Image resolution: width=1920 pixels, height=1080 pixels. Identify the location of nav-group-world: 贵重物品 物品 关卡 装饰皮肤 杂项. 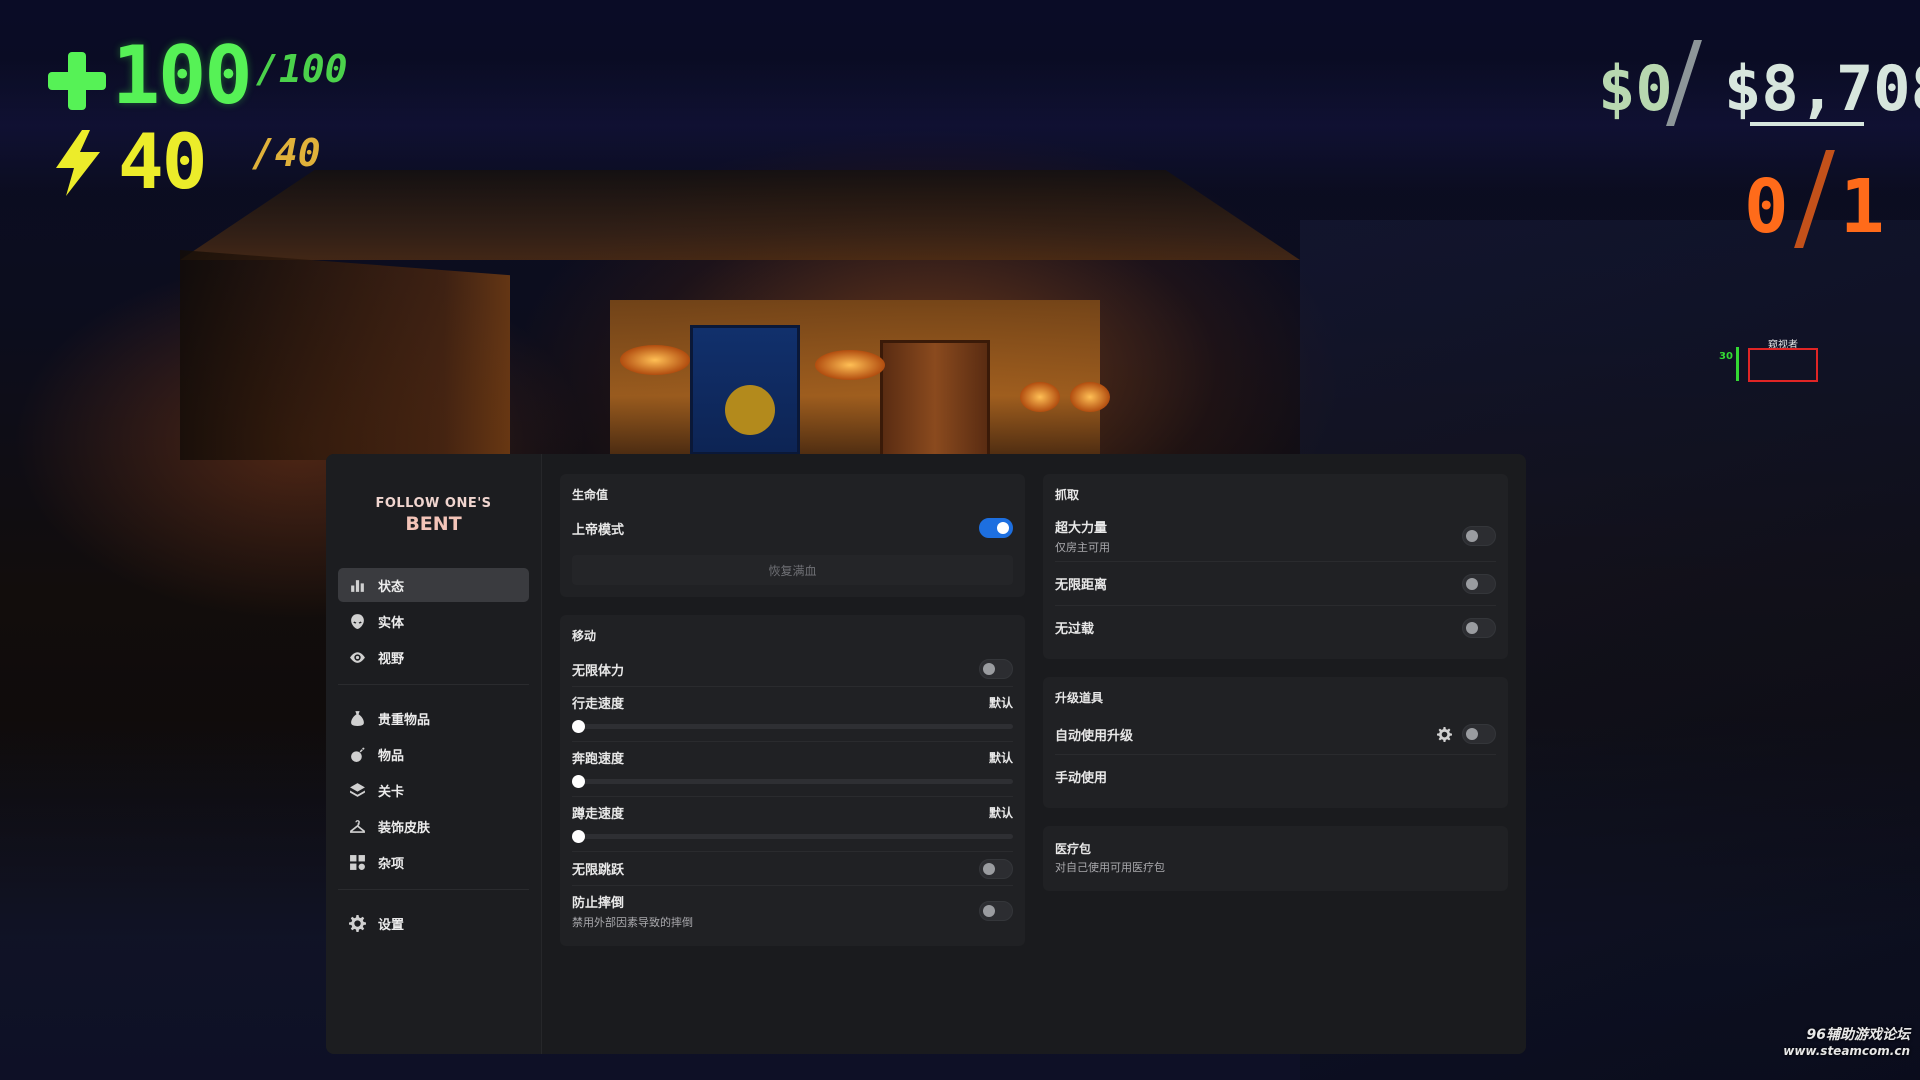
(433, 793).